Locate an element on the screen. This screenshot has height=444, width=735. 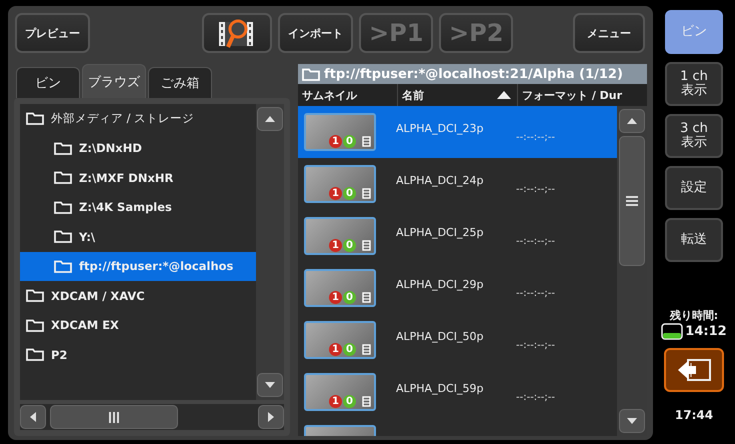
clip-name: ALPHA_DCI_25p is located at coordinates (440, 232).